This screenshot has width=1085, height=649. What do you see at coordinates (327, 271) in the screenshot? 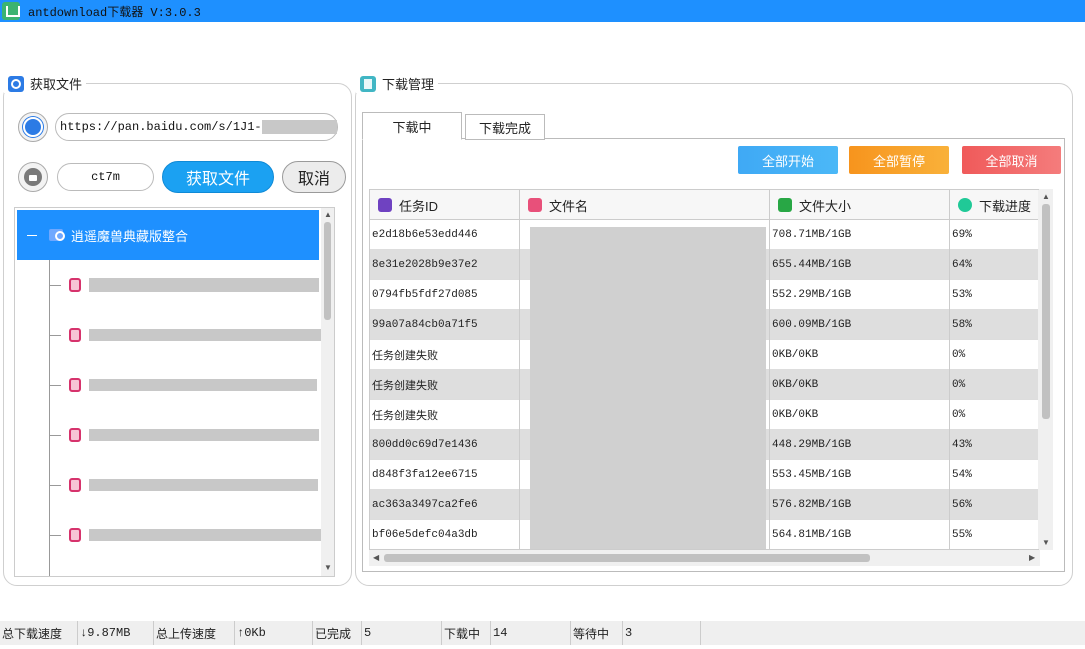
I see `tree-scroll-thumb` at bounding box center [327, 271].